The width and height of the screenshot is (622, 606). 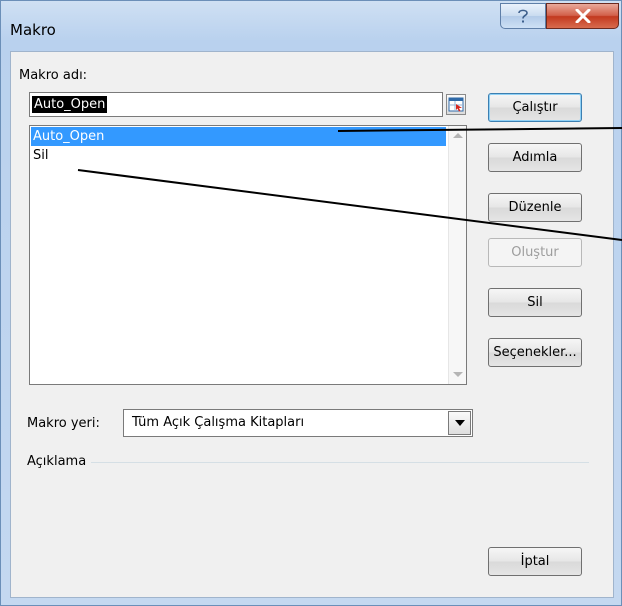 I want to click on step-into-button: Adımla, so click(x=535, y=157).